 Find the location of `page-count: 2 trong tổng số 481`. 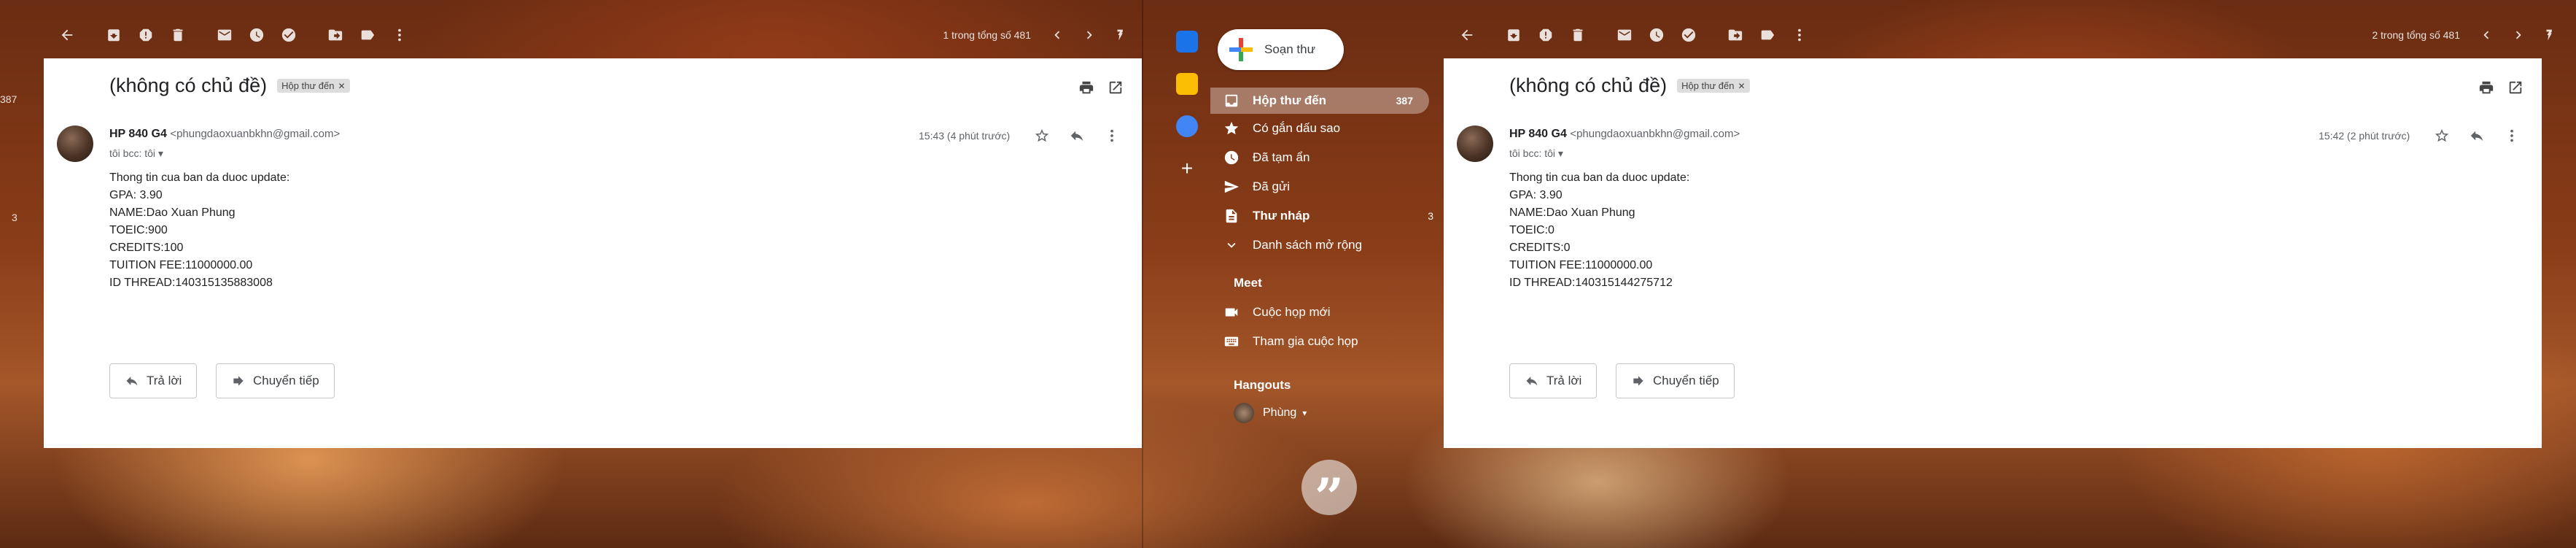

page-count: 2 trong tổng số 481 is located at coordinates (2416, 35).